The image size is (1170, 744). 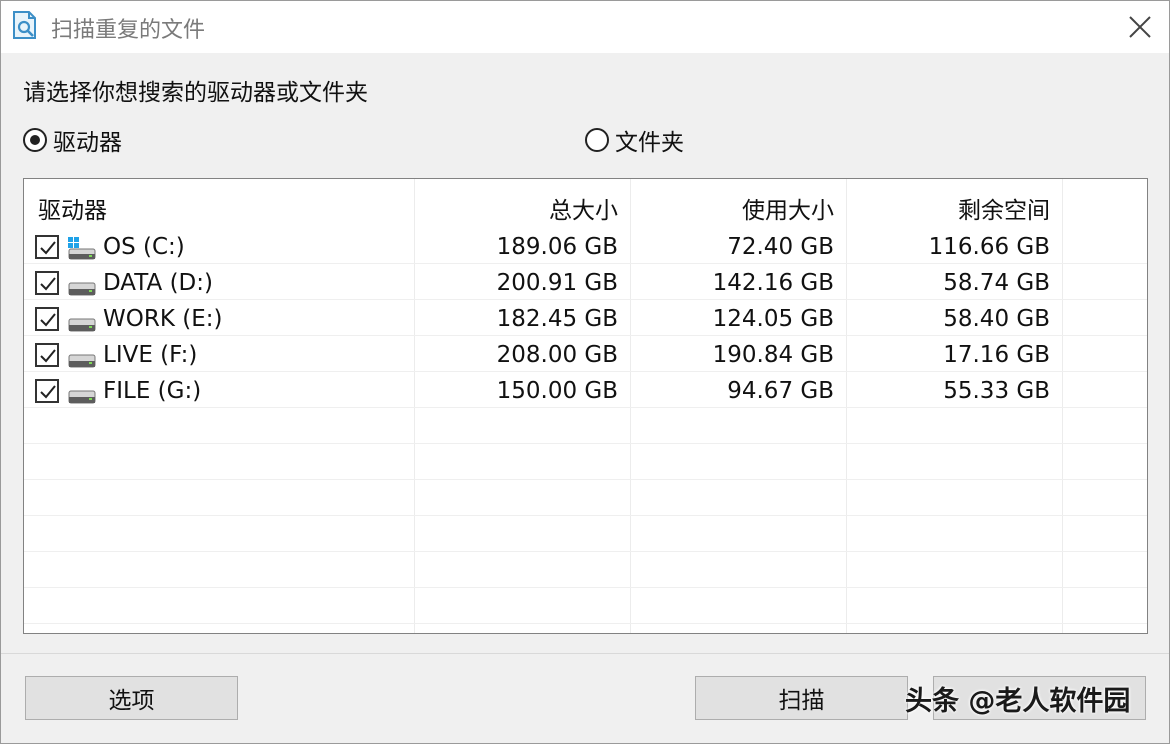 I want to click on close-icon, so click(x=1140, y=27).